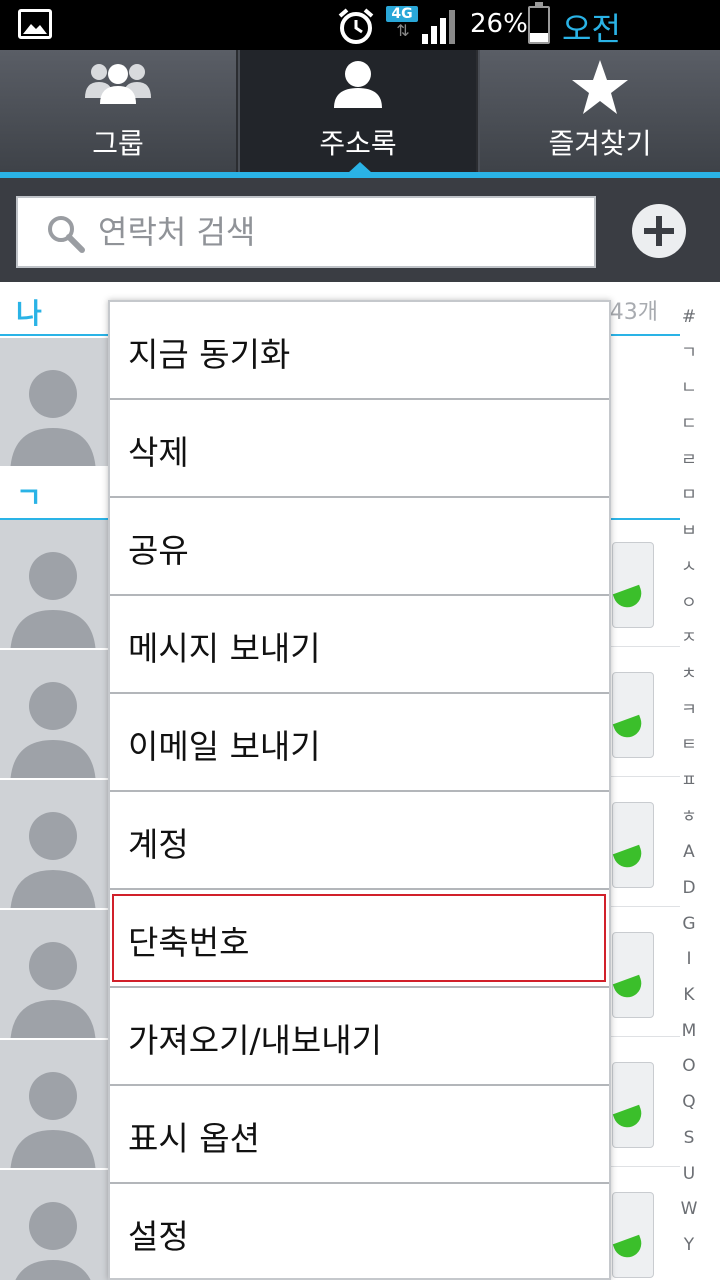 Image resolution: width=720 pixels, height=1280 pixels. I want to click on menu-item-import-export: 가져오기/내보내기, so click(359, 1037).